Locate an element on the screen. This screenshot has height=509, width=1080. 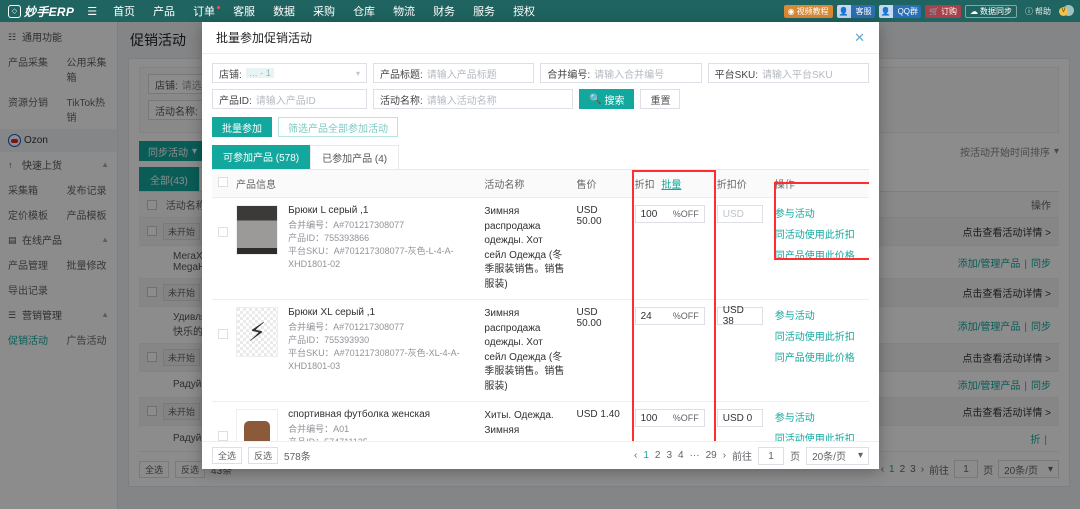
product-id-input: 产品ID: 请输入产品ID is located at coordinates (289, 99).